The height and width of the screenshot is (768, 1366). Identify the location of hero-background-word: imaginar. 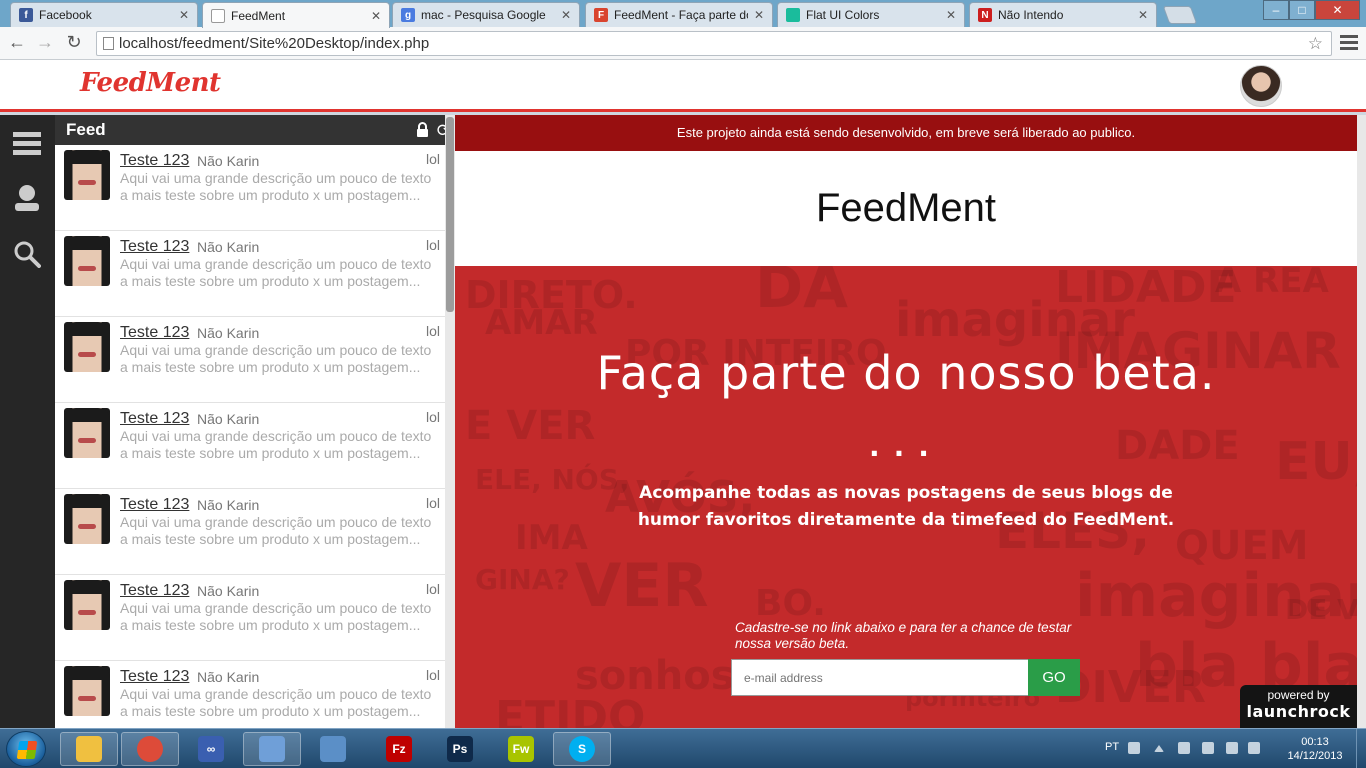
(1015, 320).